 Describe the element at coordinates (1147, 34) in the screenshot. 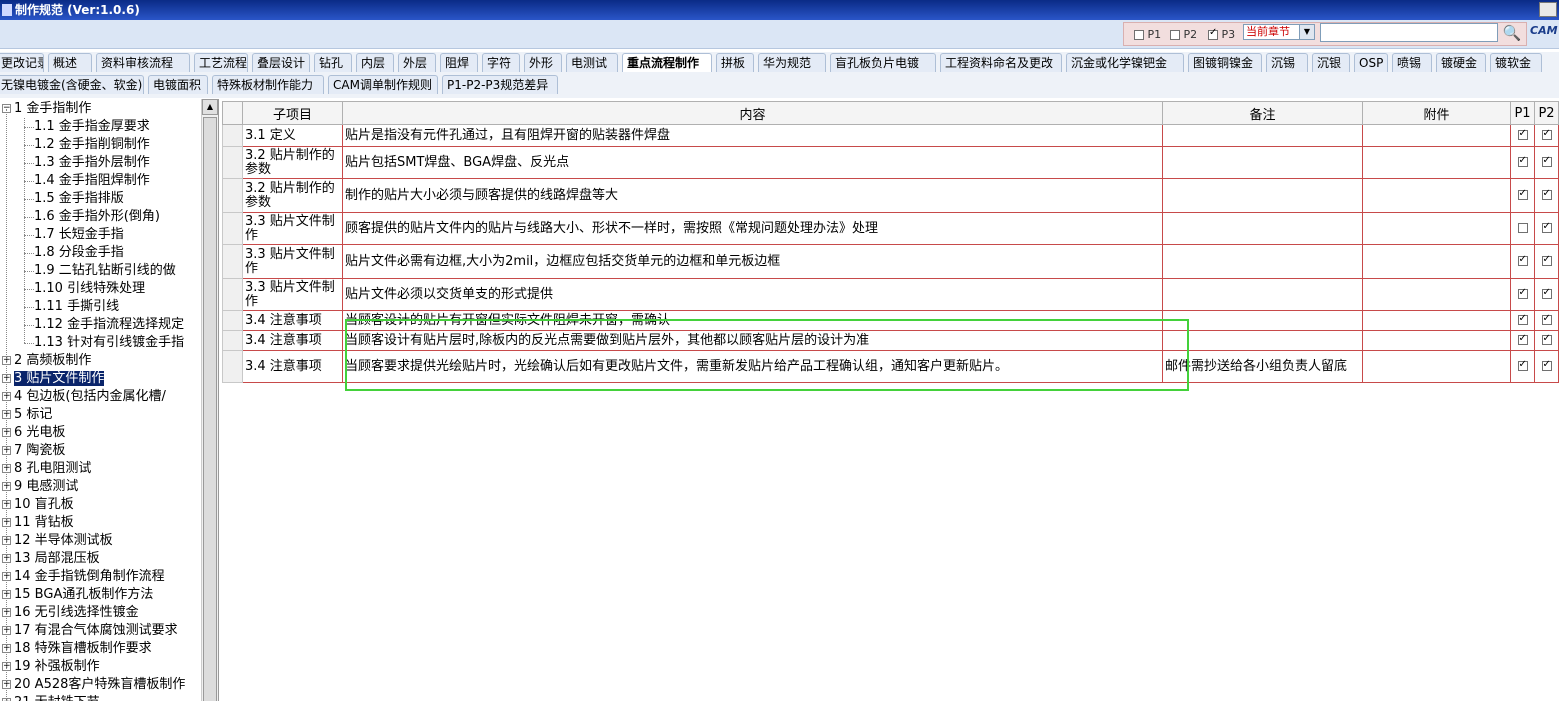

I see `p1-filter: P1` at that location.